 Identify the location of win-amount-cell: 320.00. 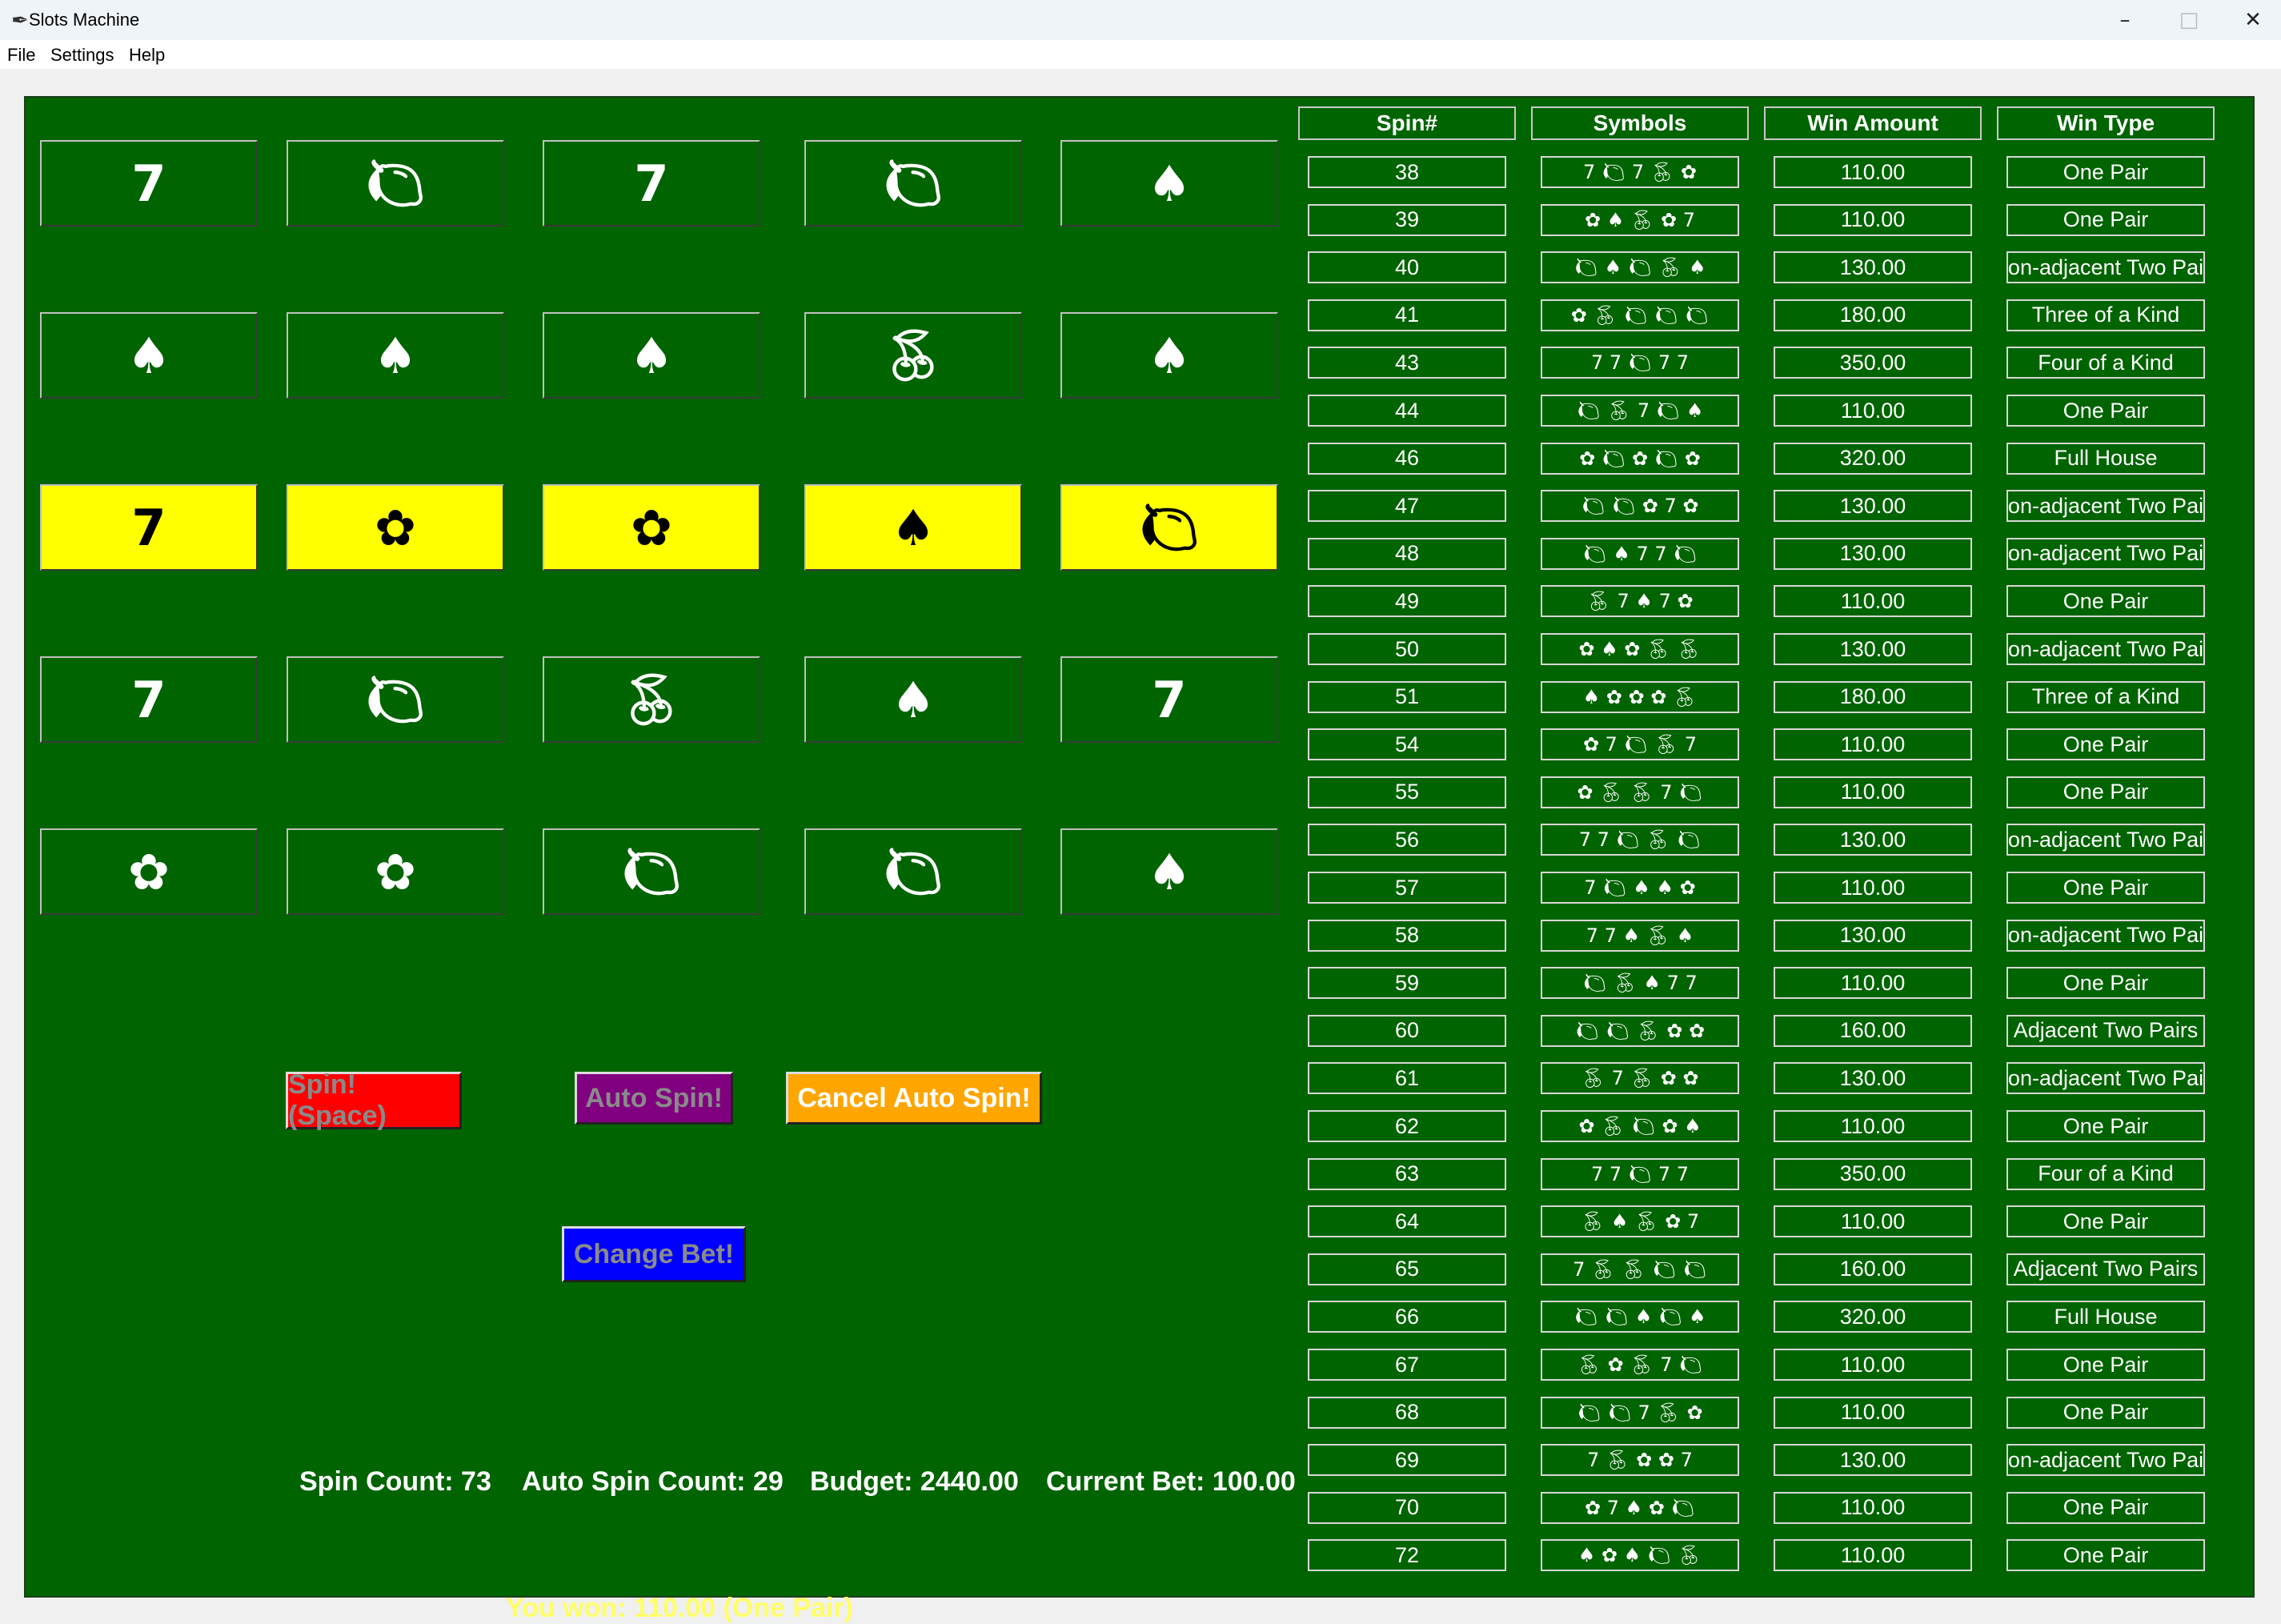
(1873, 459).